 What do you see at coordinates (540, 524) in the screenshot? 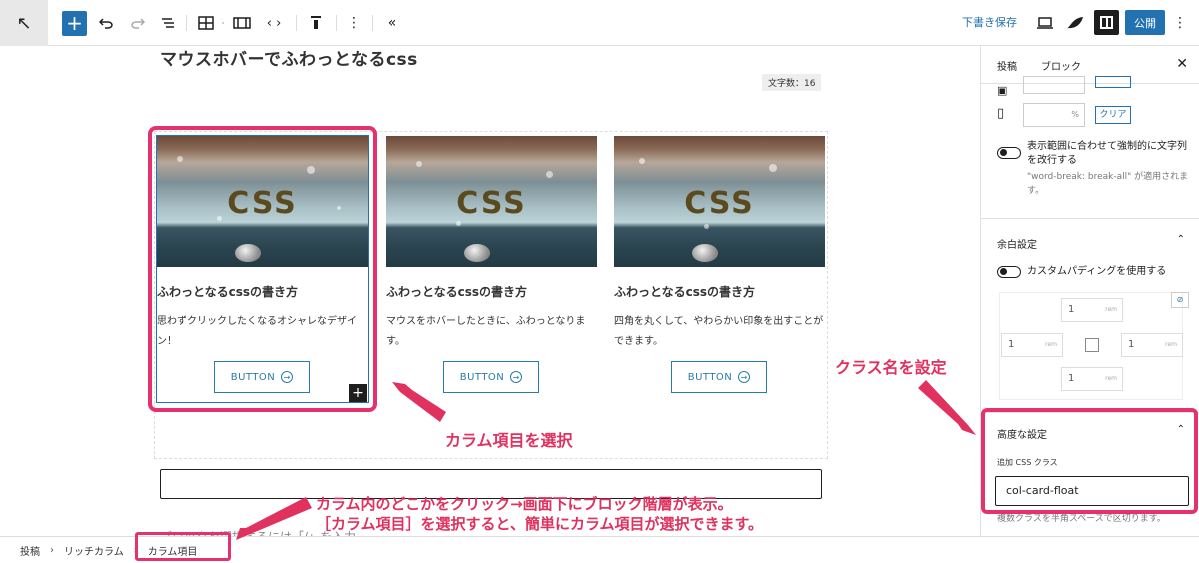
I see `annotation-note-line2: ［カラム項目］を選択すると、簡単にカラム項目が選択できます。` at bounding box center [540, 524].